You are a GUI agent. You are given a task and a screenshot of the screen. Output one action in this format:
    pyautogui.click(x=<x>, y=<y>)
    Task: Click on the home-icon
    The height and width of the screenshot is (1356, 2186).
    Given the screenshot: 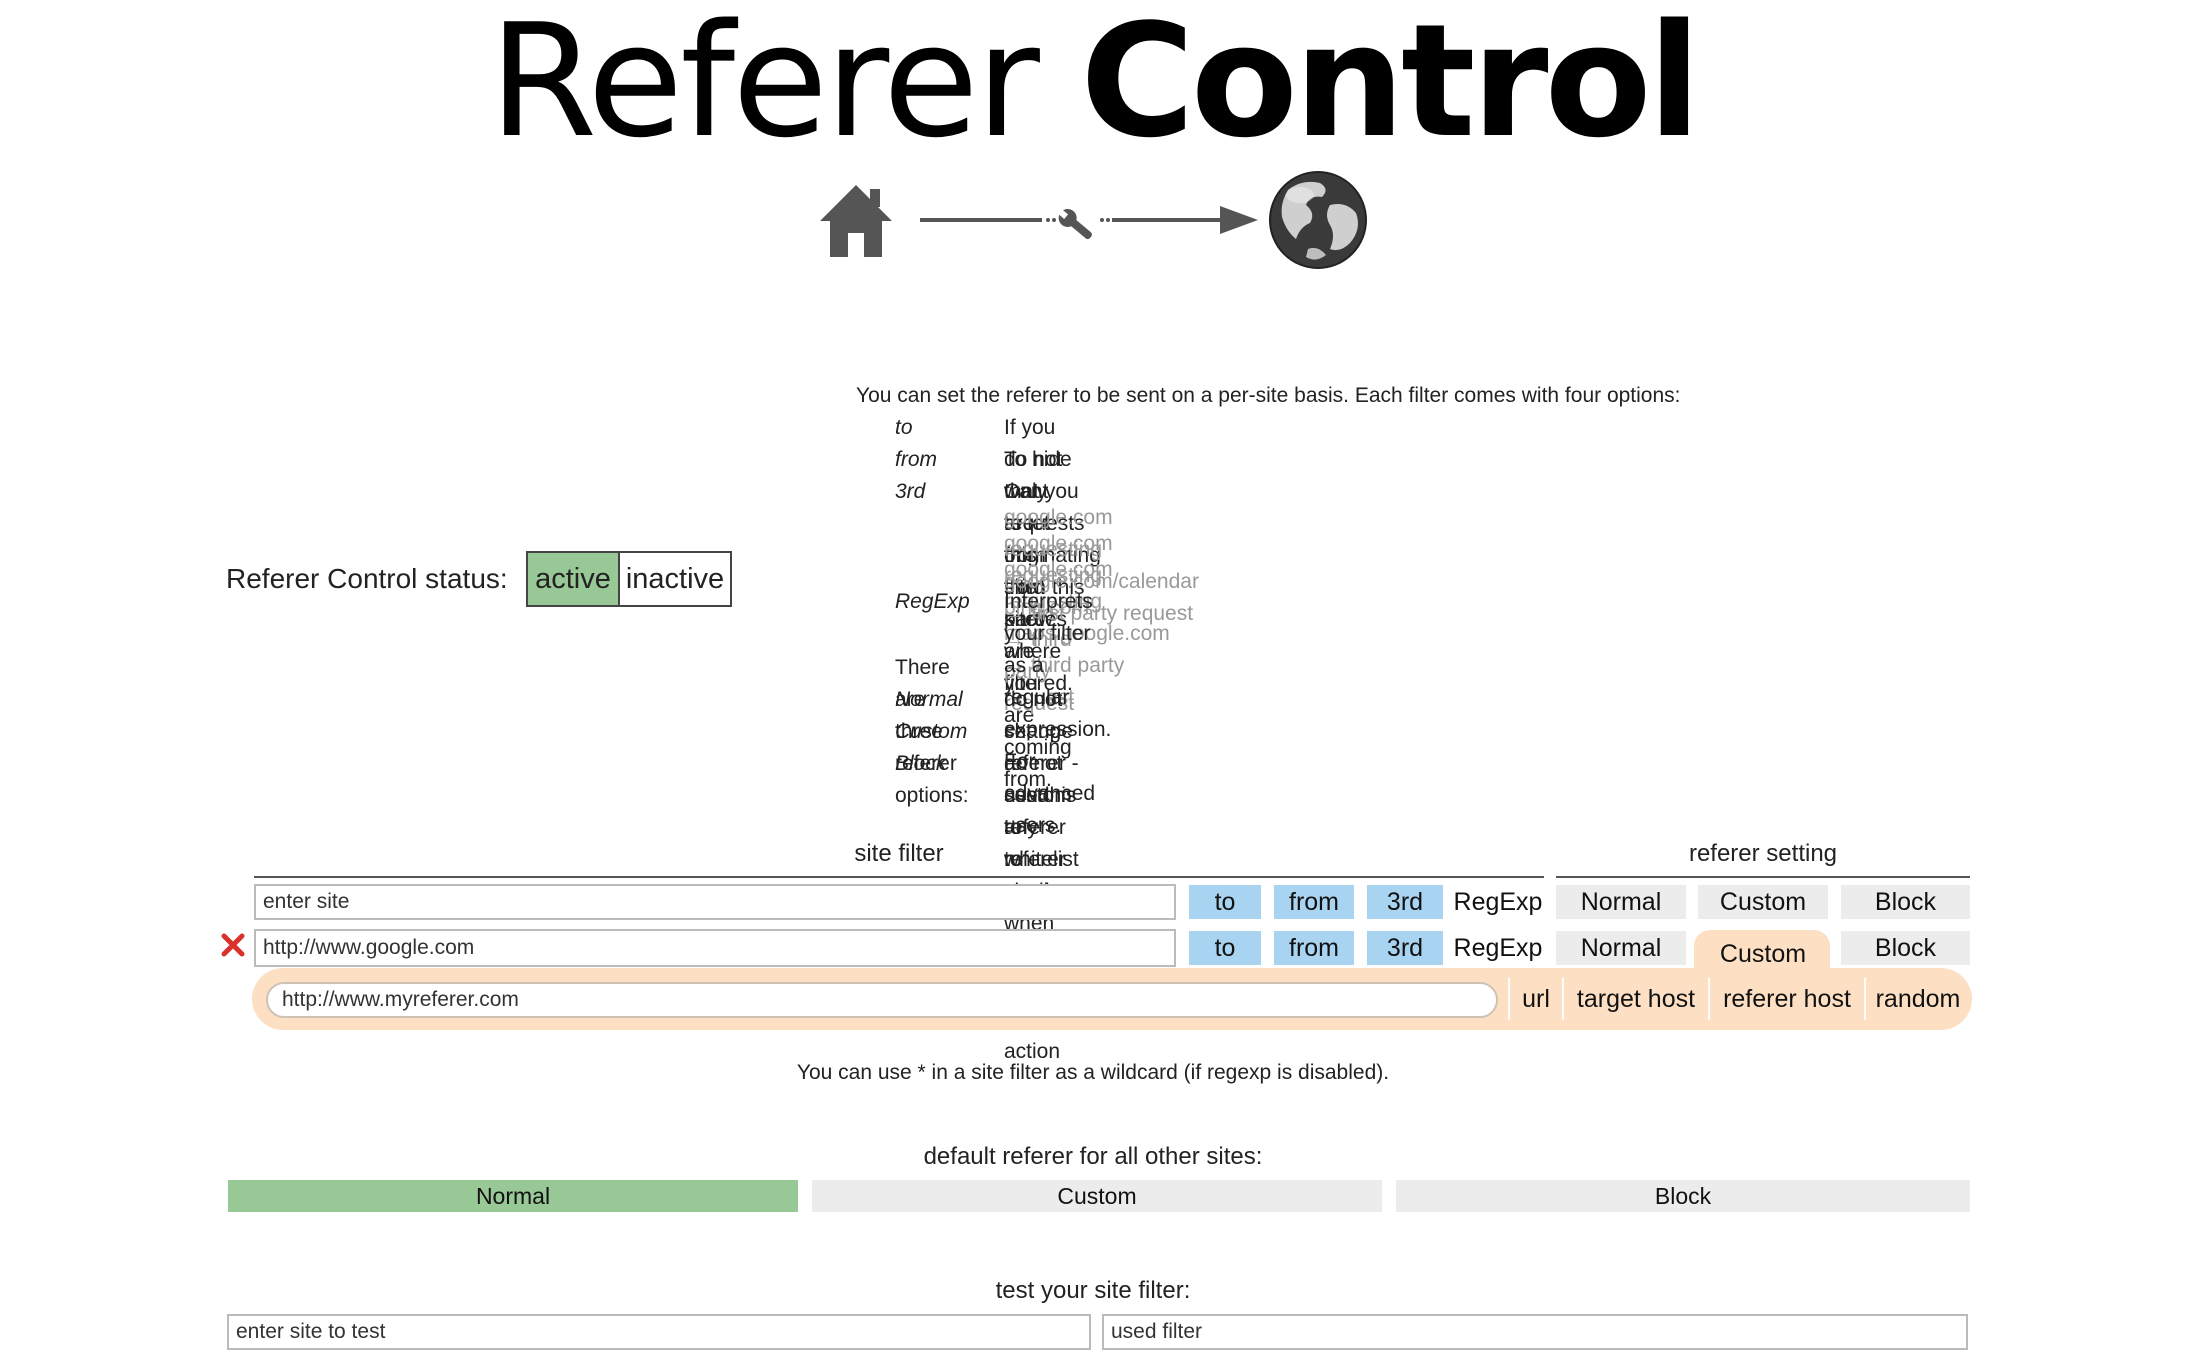 What is the action you would take?
    pyautogui.click(x=856, y=221)
    